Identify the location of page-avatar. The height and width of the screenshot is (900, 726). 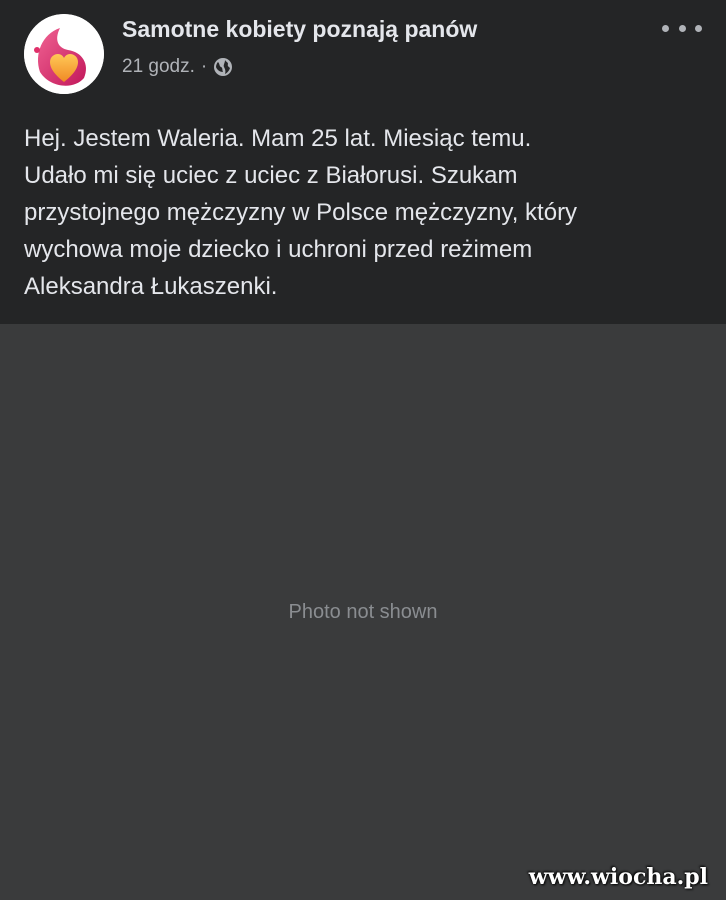
(64, 54).